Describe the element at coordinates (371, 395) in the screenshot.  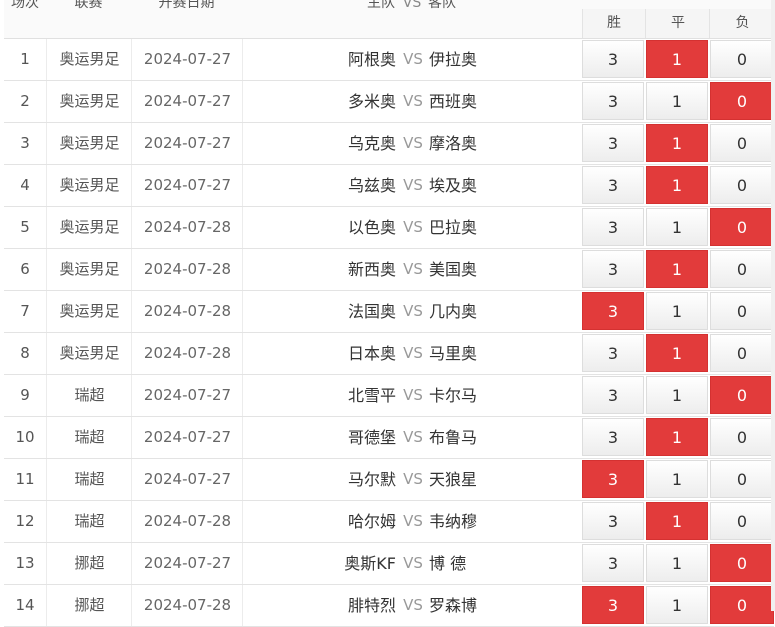
I see `home-team: 北雪平` at that location.